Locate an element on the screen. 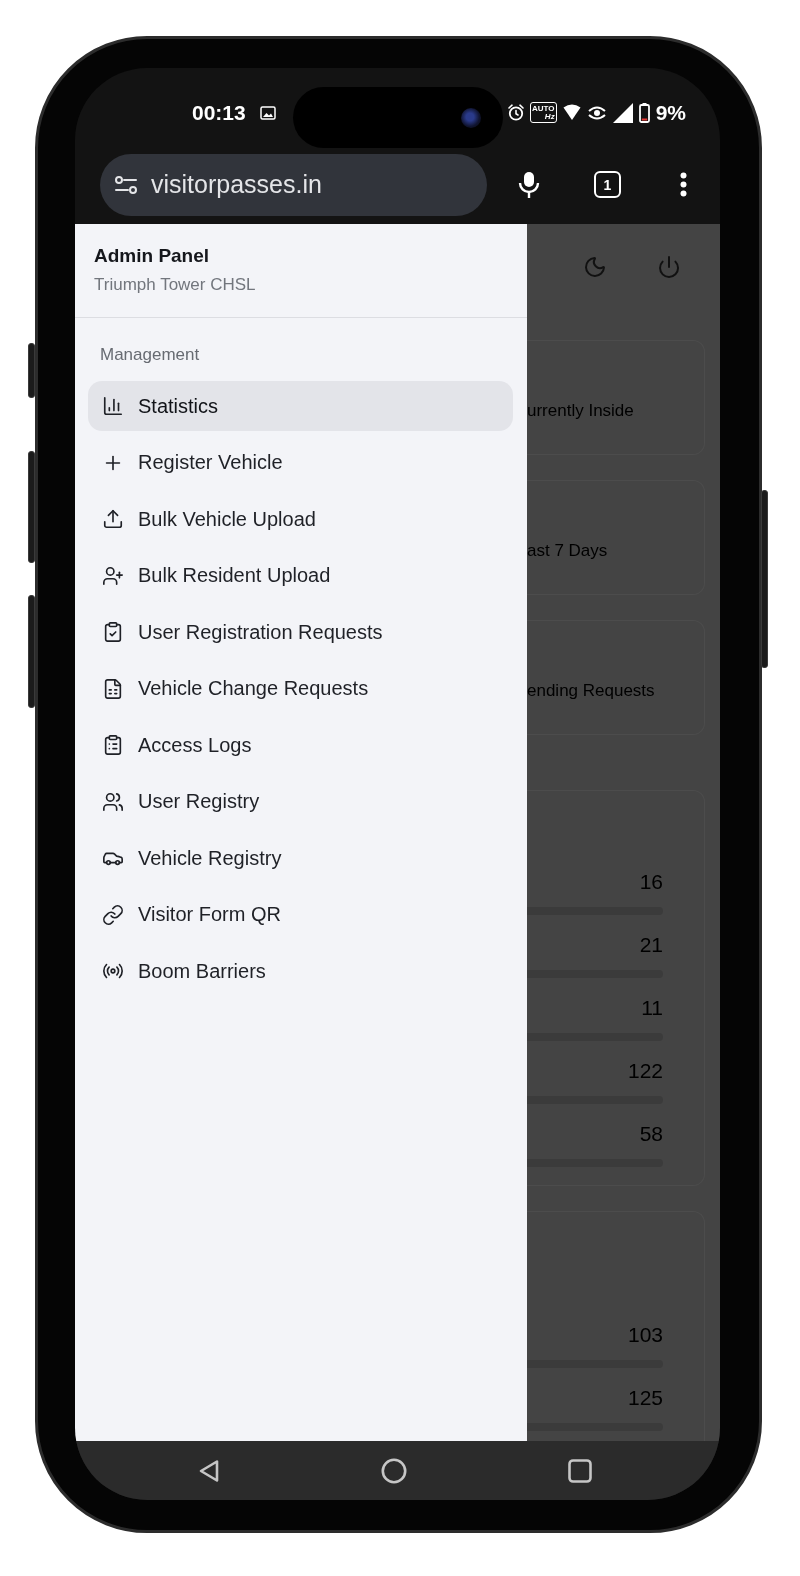 The width and height of the screenshot is (800, 1576). battery-icon is located at coordinates (644, 112).